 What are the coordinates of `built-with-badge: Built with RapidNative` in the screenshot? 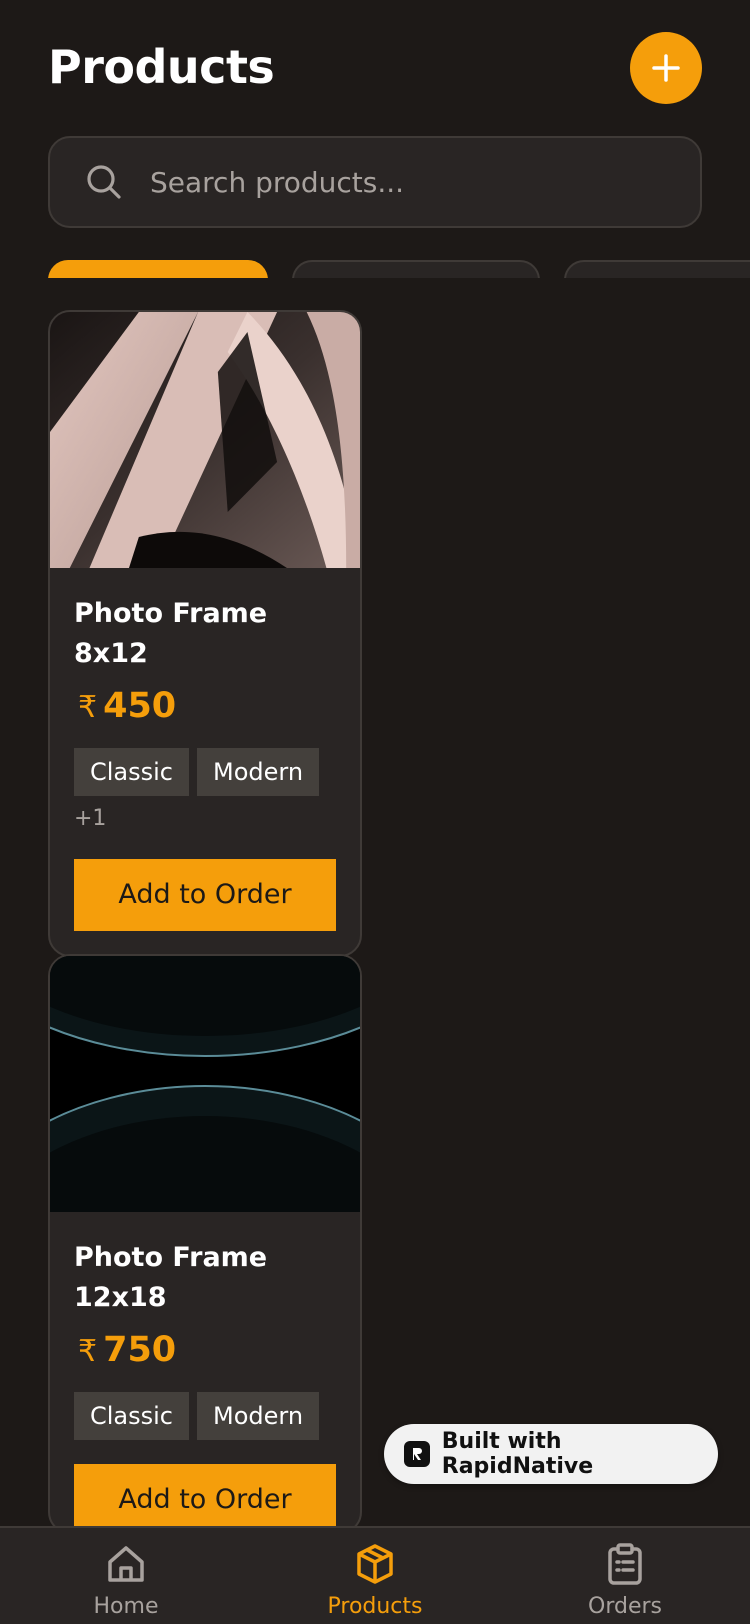 It's located at (551, 1454).